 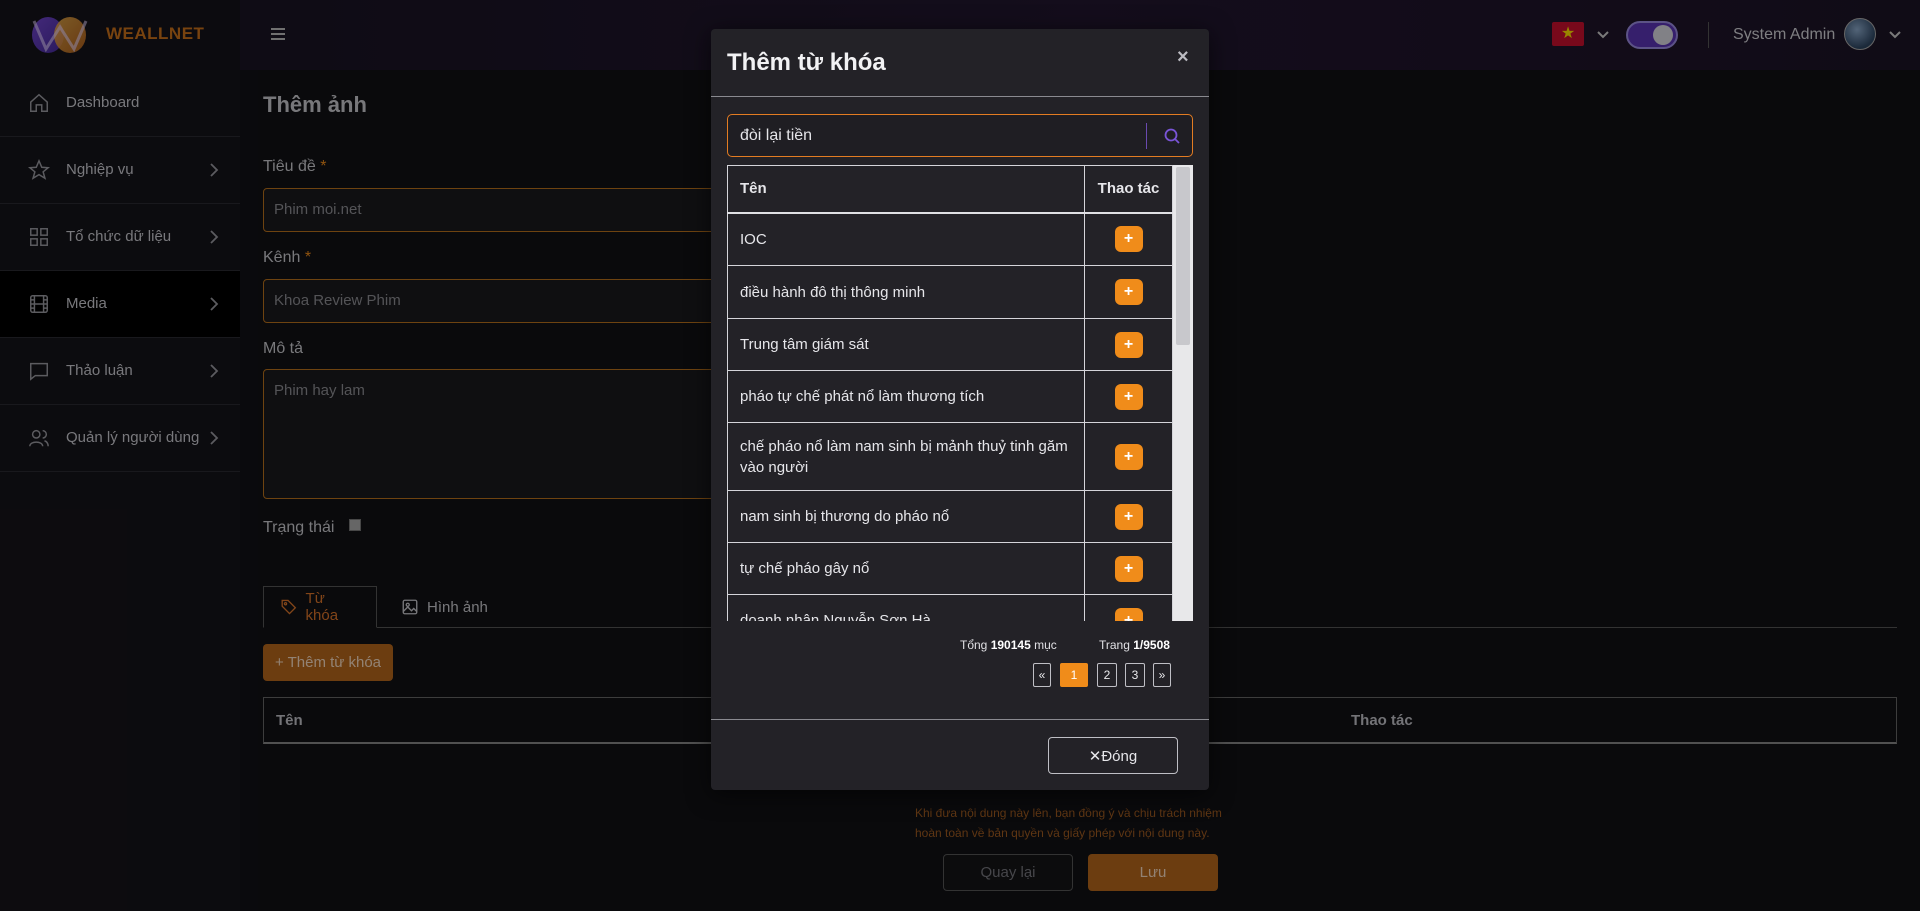 I want to click on table-row: nam sinh bị thương do pháo nổ +, so click(x=950, y=516).